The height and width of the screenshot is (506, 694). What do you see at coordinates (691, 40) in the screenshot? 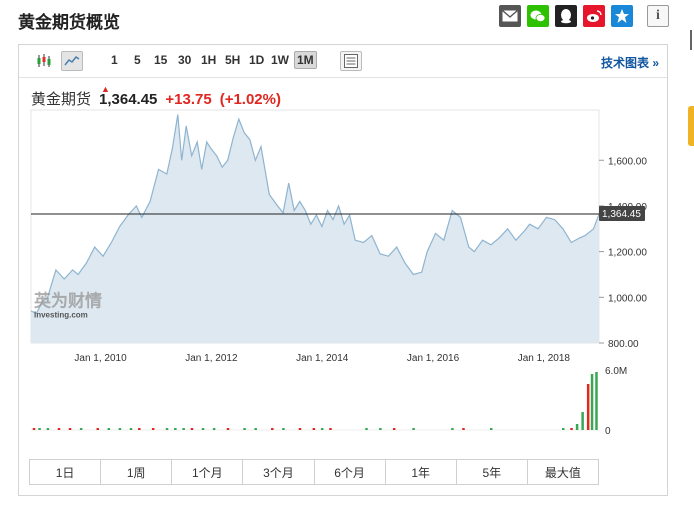
I see `scrollbar-edge` at bounding box center [691, 40].